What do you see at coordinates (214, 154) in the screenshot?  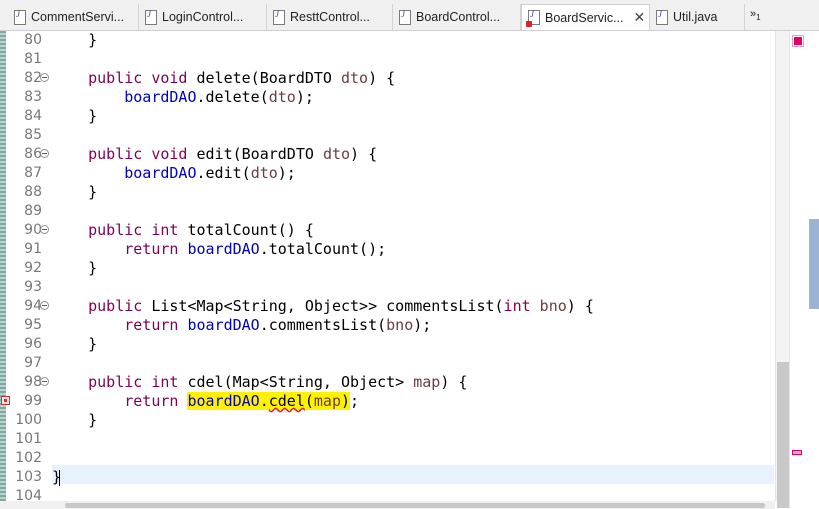 I see `code-text: public void edit(BoardDTO dto) {` at bounding box center [214, 154].